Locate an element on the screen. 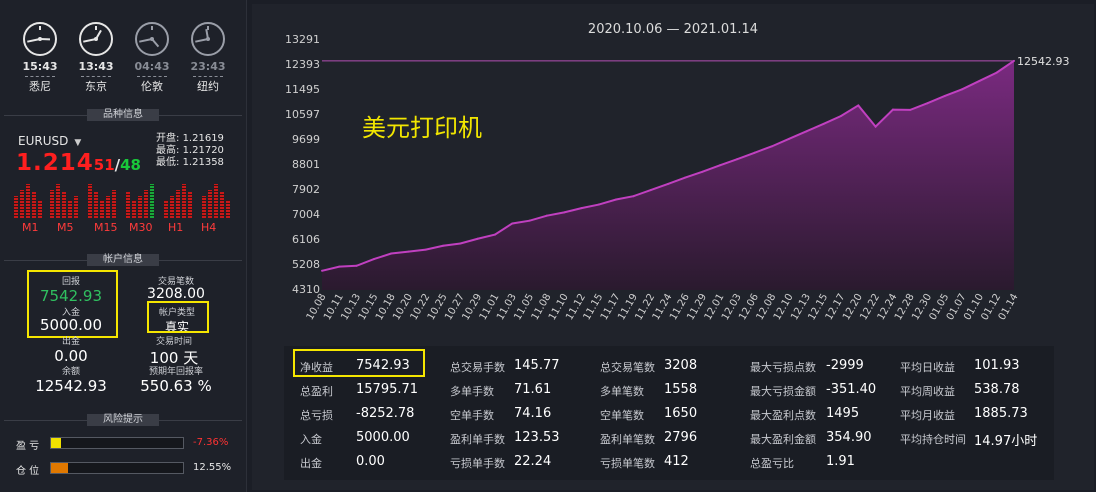 This screenshot has width=1096, height=492. clock-sydney: 15:43 悉尼 is located at coordinates (40, 58).